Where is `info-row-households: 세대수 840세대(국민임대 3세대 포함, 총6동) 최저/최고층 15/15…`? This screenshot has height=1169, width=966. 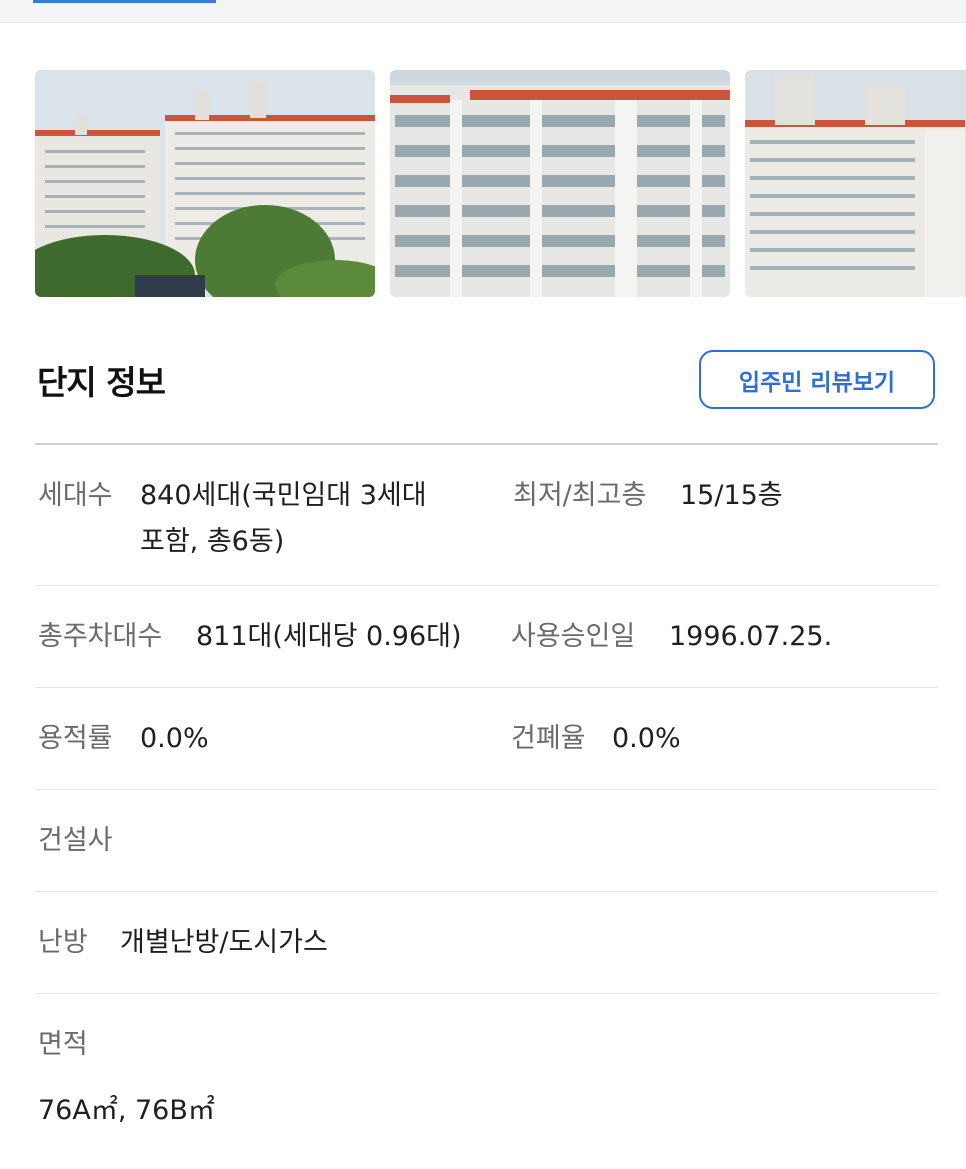 info-row-households: 세대수 840세대(국민임대 3세대 포함, 총6동) 최저/최고층 15/15… is located at coordinates (486, 515).